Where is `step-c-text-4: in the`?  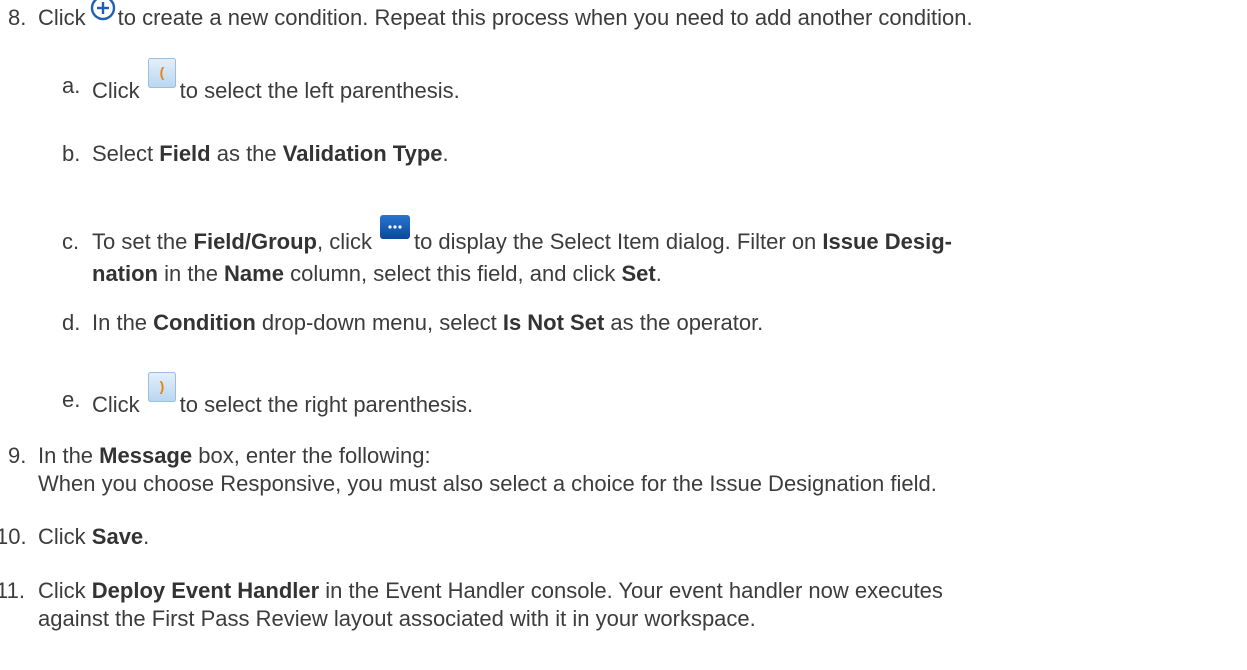 step-c-text-4: in the is located at coordinates (191, 273).